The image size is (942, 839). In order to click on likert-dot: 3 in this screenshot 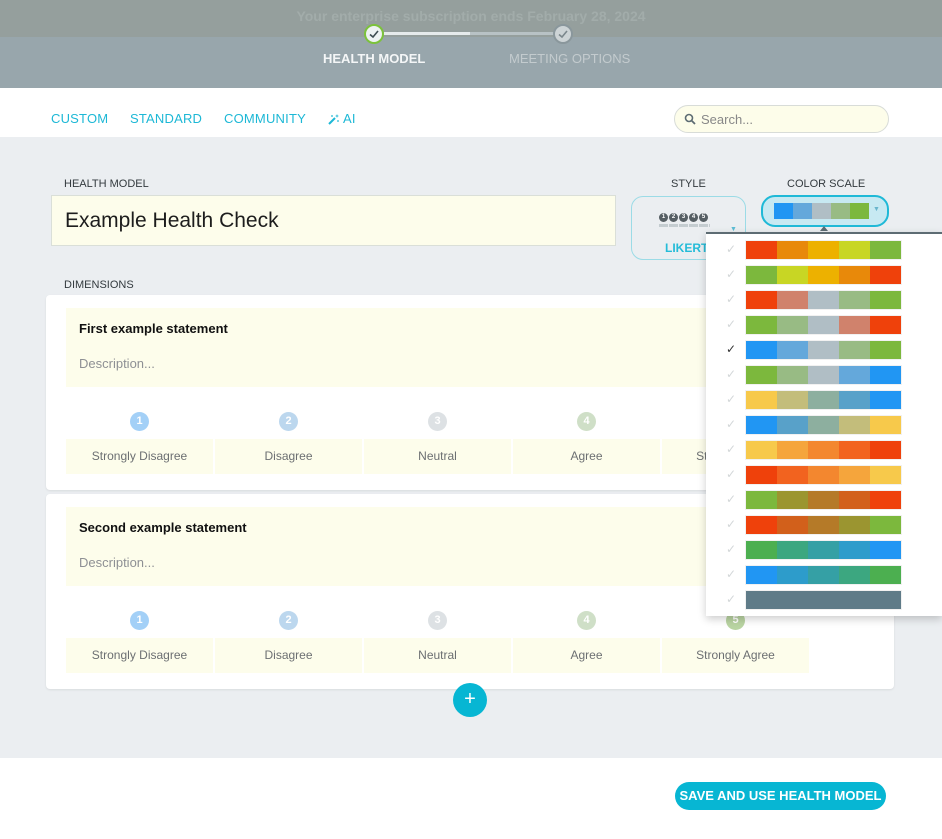, I will do `click(683, 217)`.